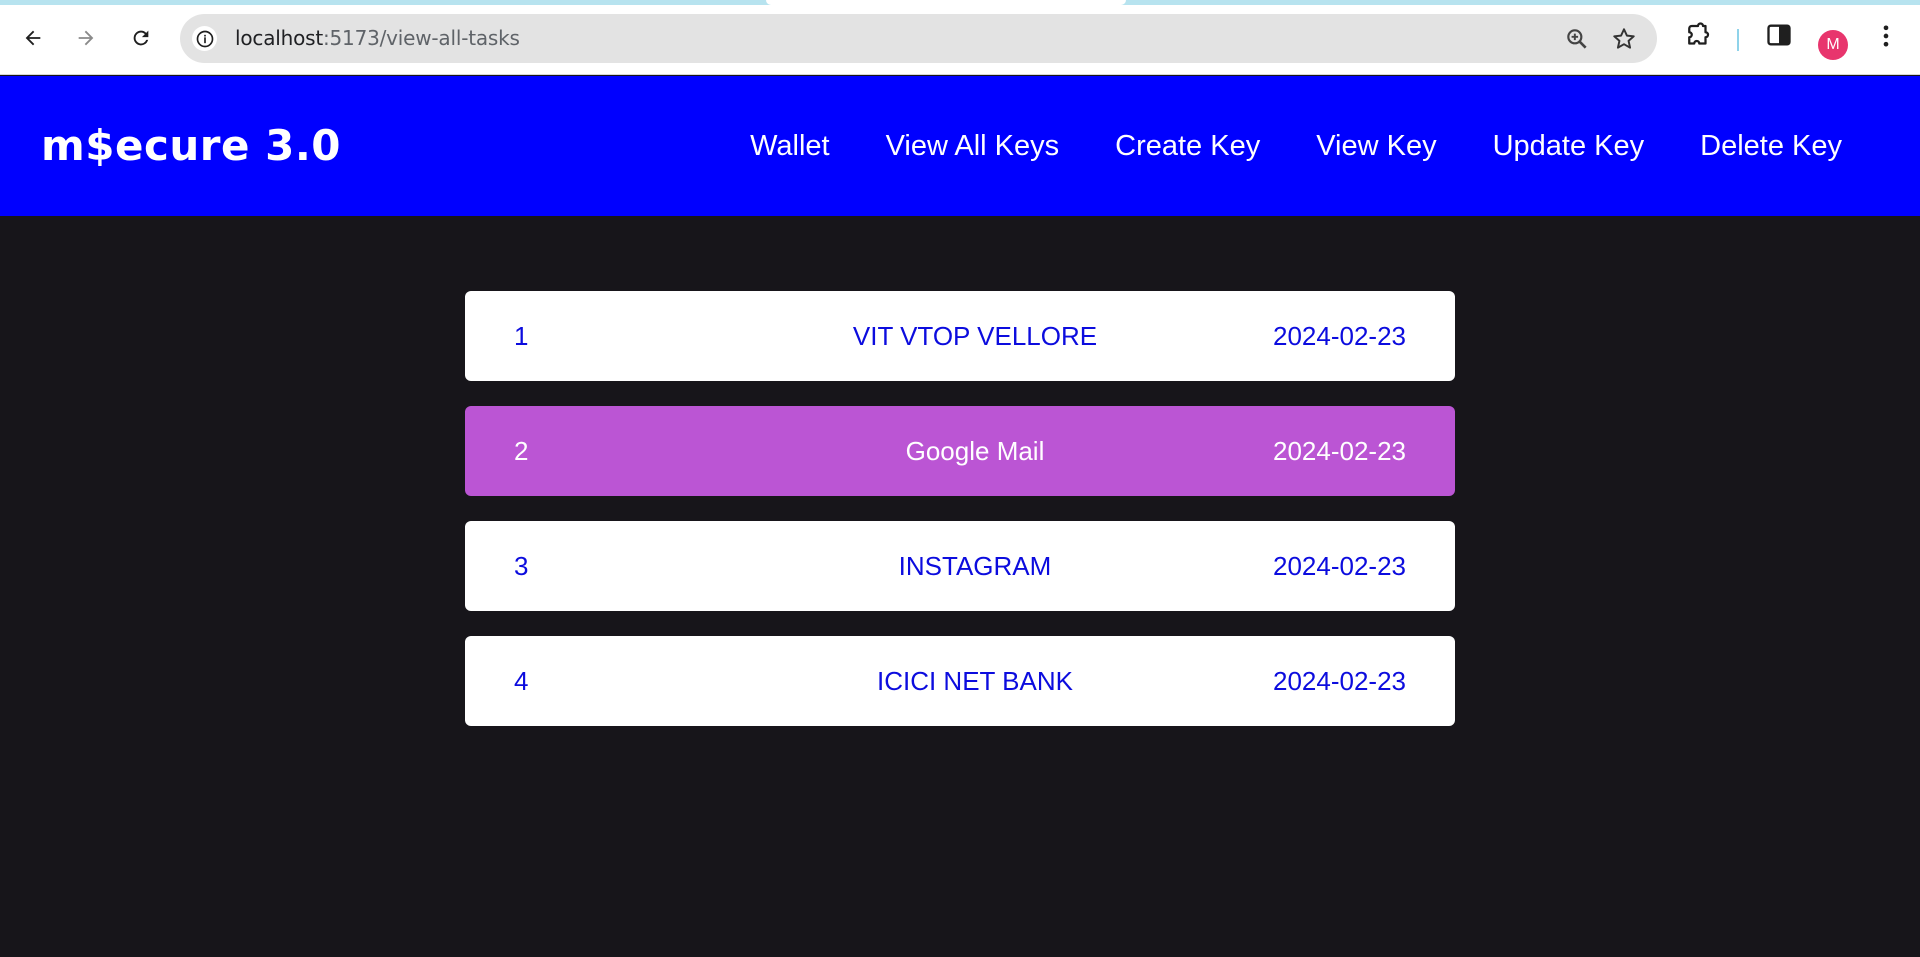 The width and height of the screenshot is (1920, 957). I want to click on nav-view-key: View Key, so click(1376, 146).